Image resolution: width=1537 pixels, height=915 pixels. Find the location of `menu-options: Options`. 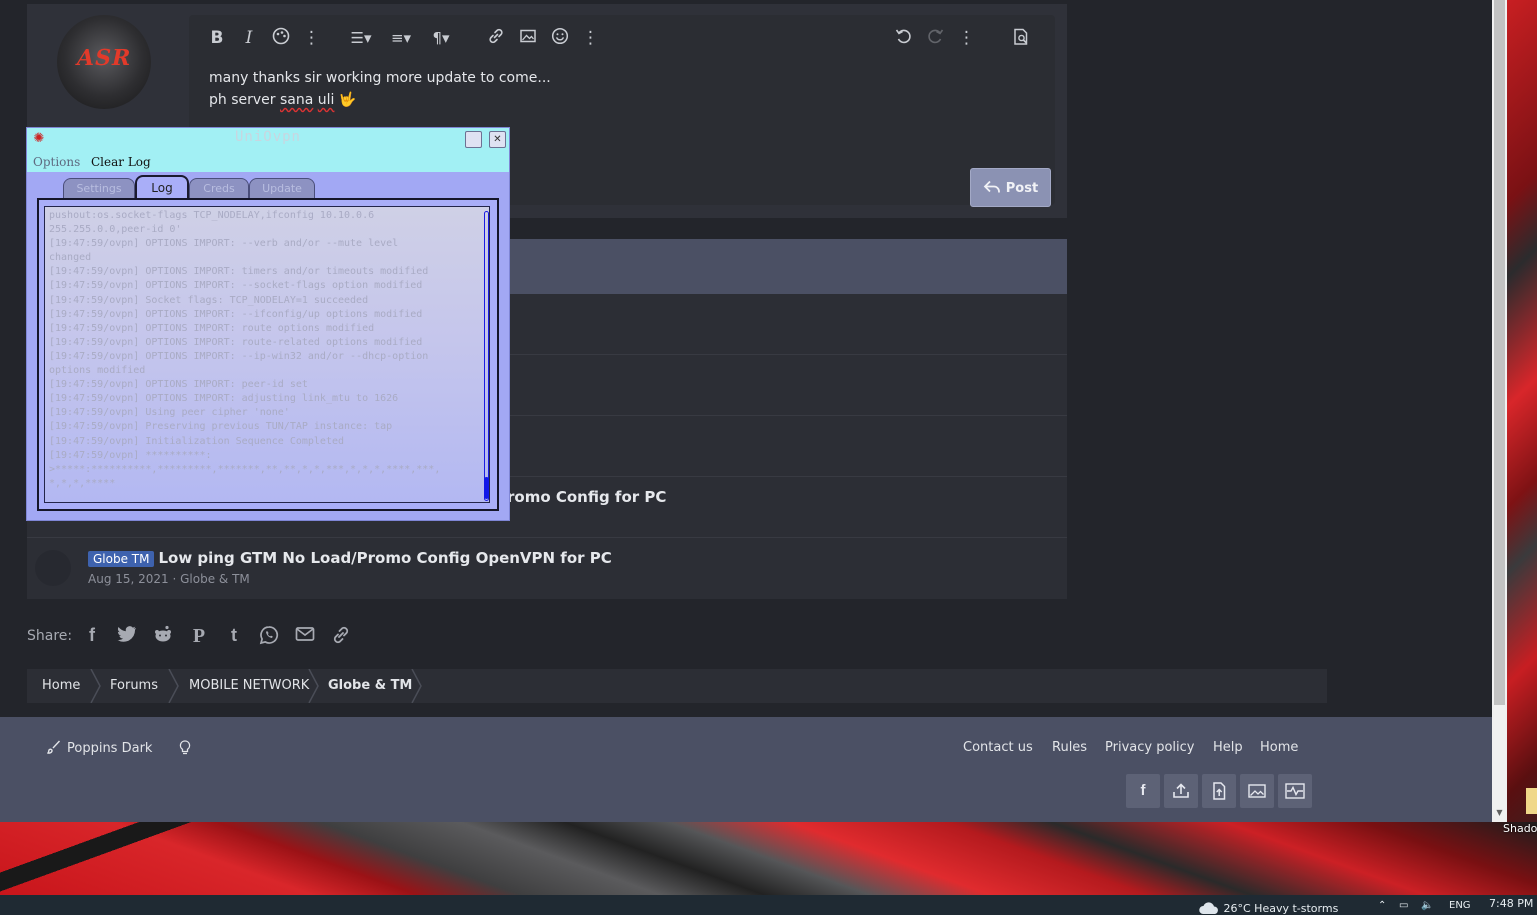

menu-options: Options is located at coordinates (56, 162).